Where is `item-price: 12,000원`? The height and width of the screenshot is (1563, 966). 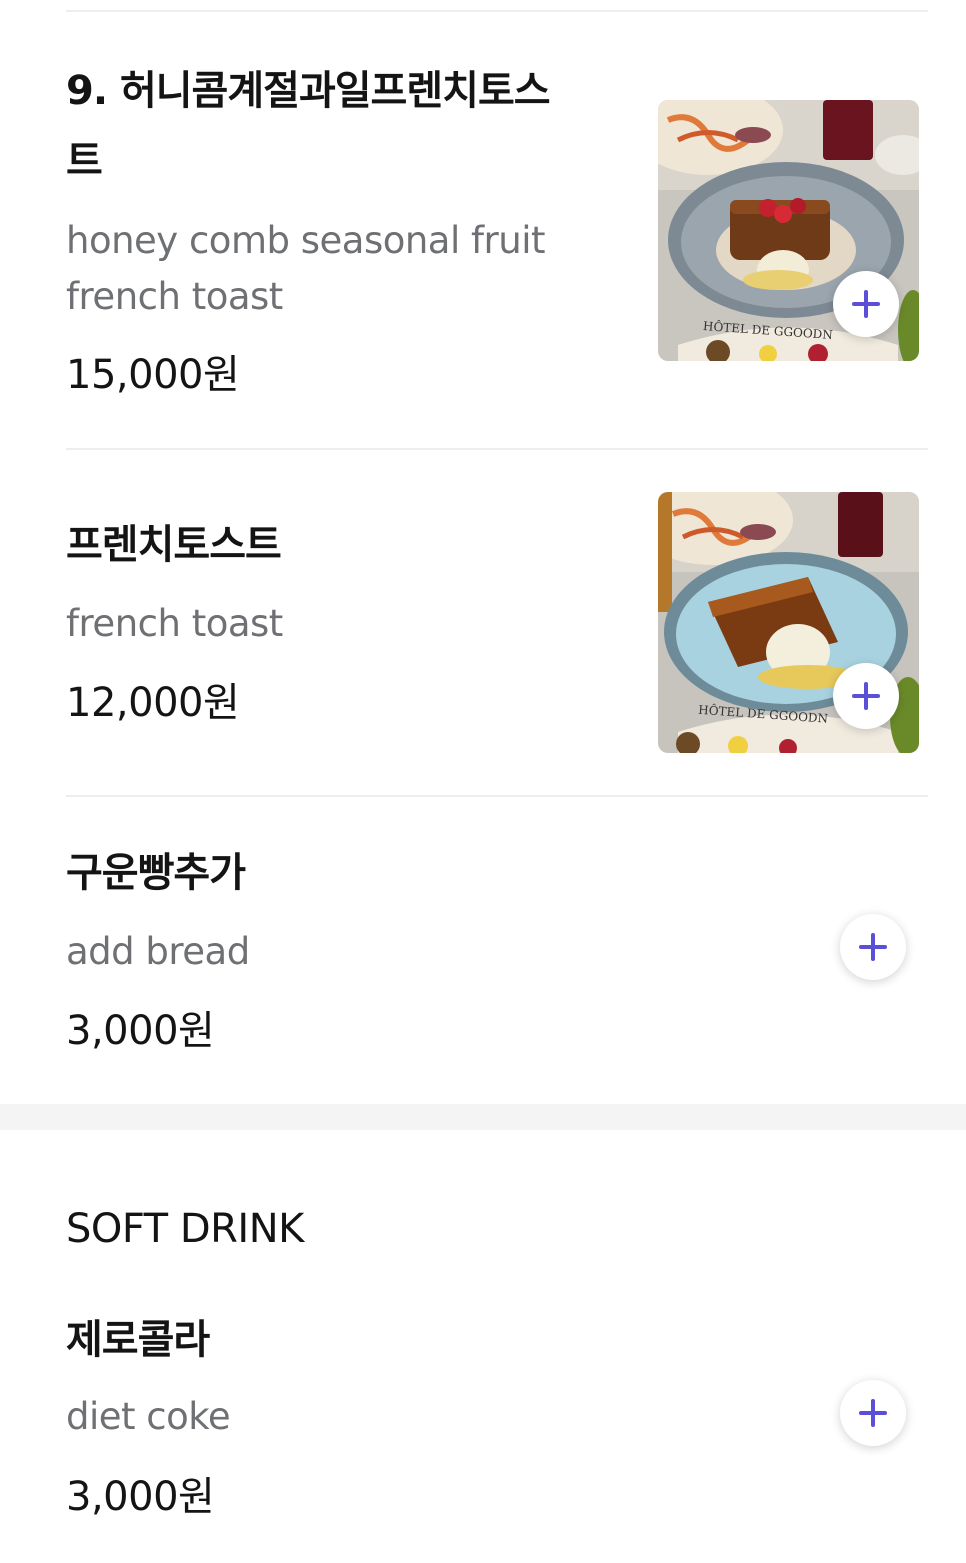
item-price: 12,000원 is located at coordinates (153, 703).